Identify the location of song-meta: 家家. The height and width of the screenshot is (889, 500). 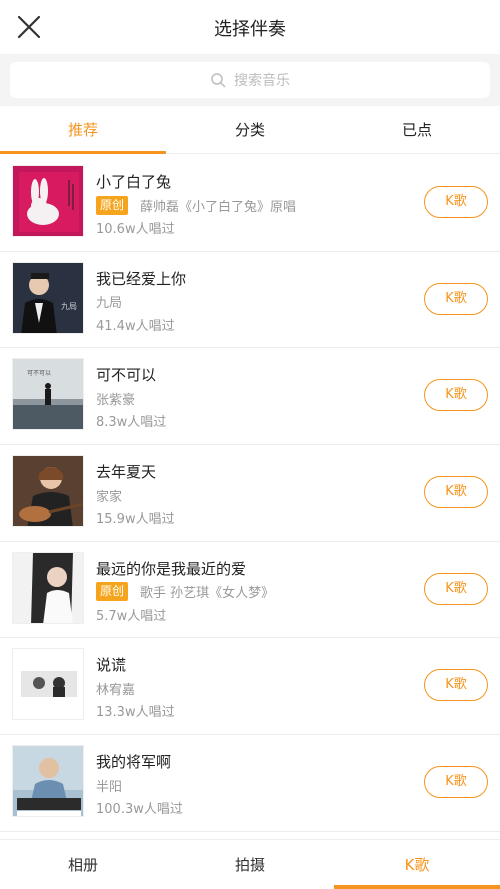
(109, 495).